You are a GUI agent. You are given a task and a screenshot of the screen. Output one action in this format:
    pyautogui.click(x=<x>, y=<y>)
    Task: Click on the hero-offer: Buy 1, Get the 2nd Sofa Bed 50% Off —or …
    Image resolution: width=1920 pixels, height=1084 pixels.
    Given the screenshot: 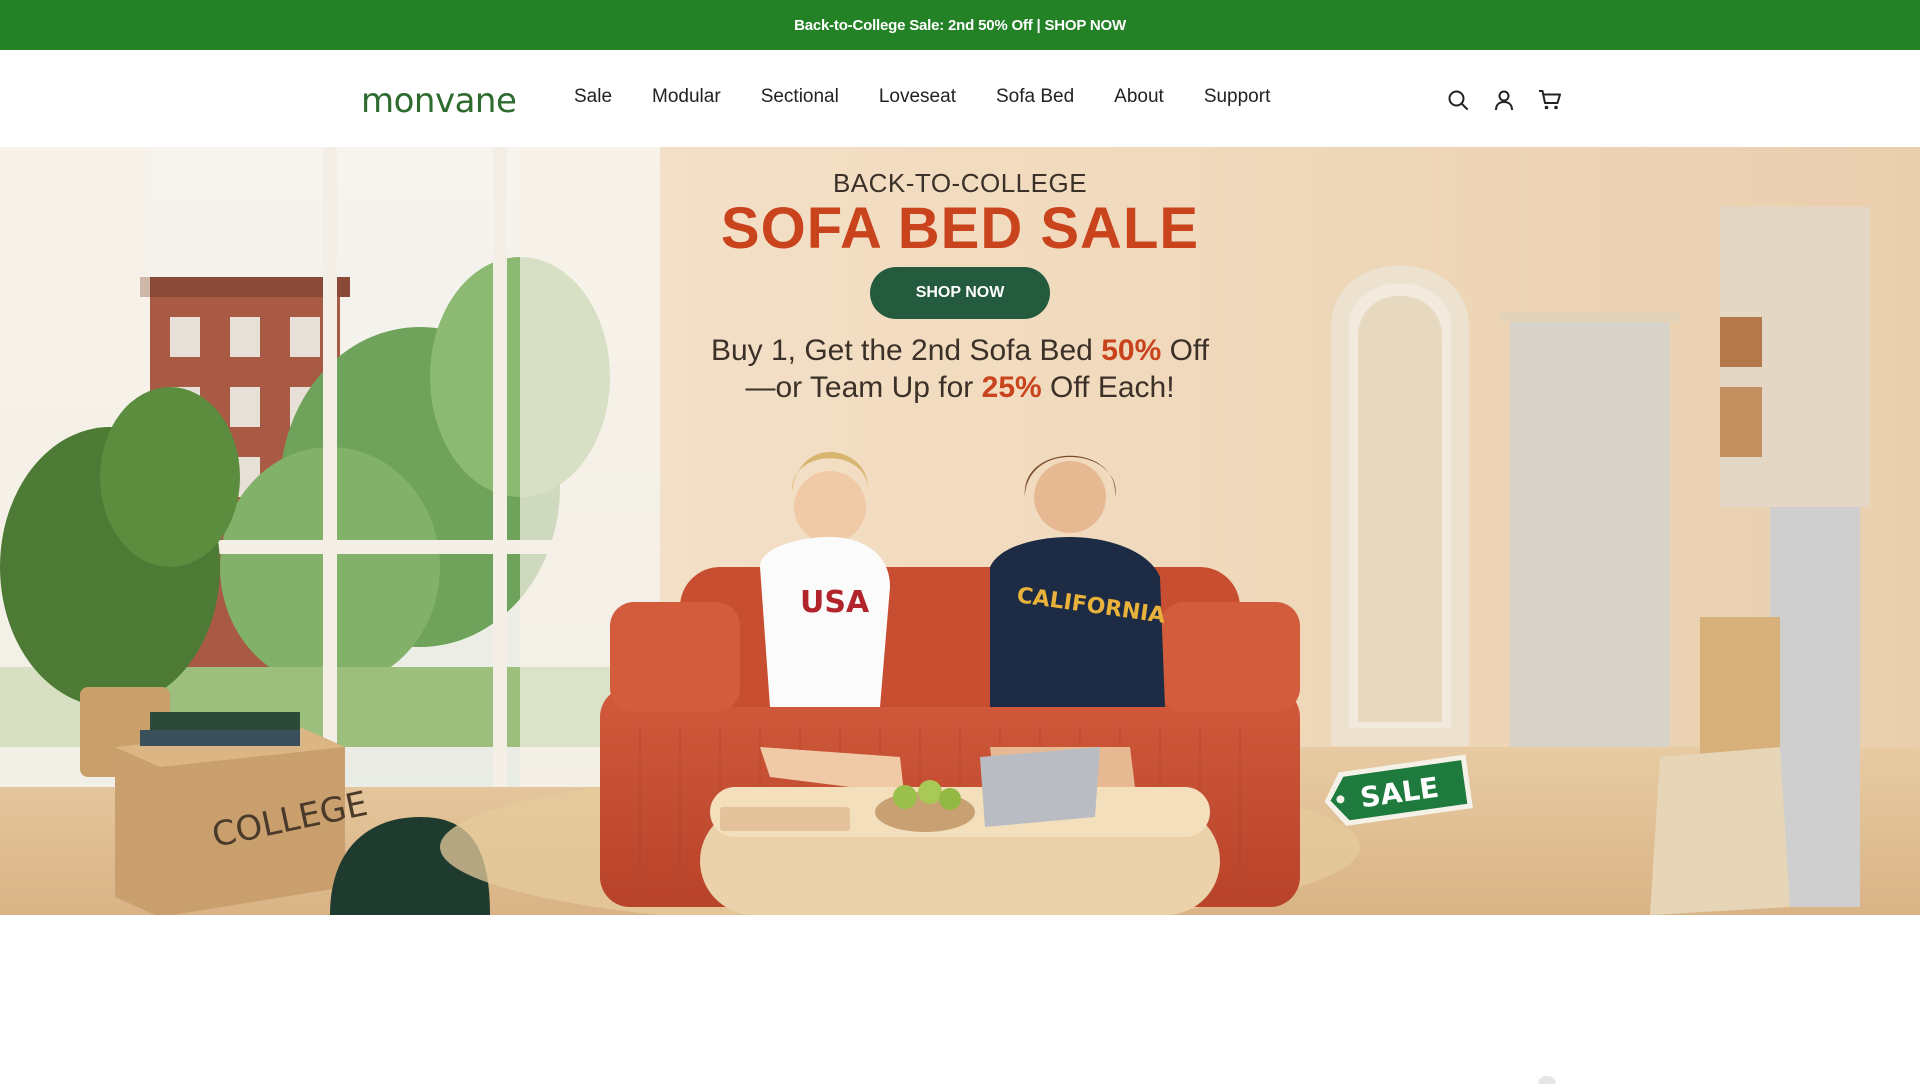 What is the action you would take?
    pyautogui.click(x=960, y=369)
    